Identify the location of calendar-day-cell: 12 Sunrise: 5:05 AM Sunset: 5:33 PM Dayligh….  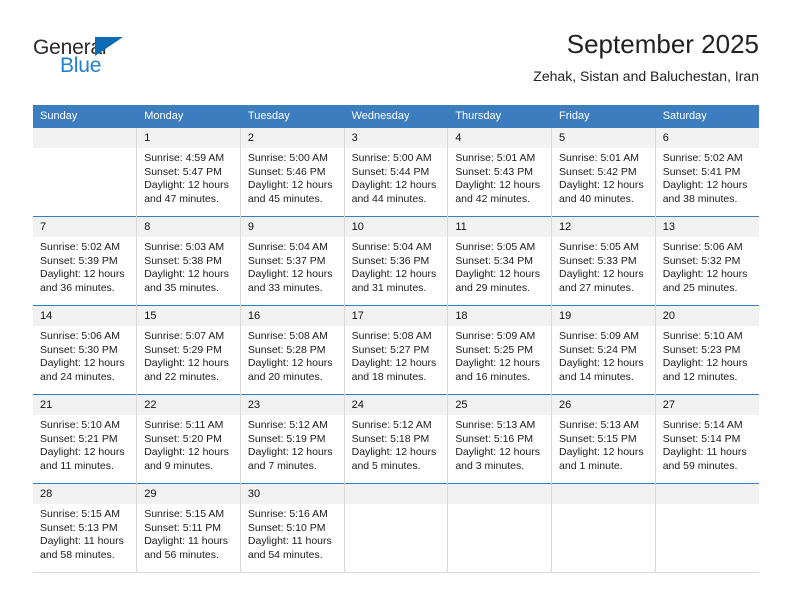
(603, 261).